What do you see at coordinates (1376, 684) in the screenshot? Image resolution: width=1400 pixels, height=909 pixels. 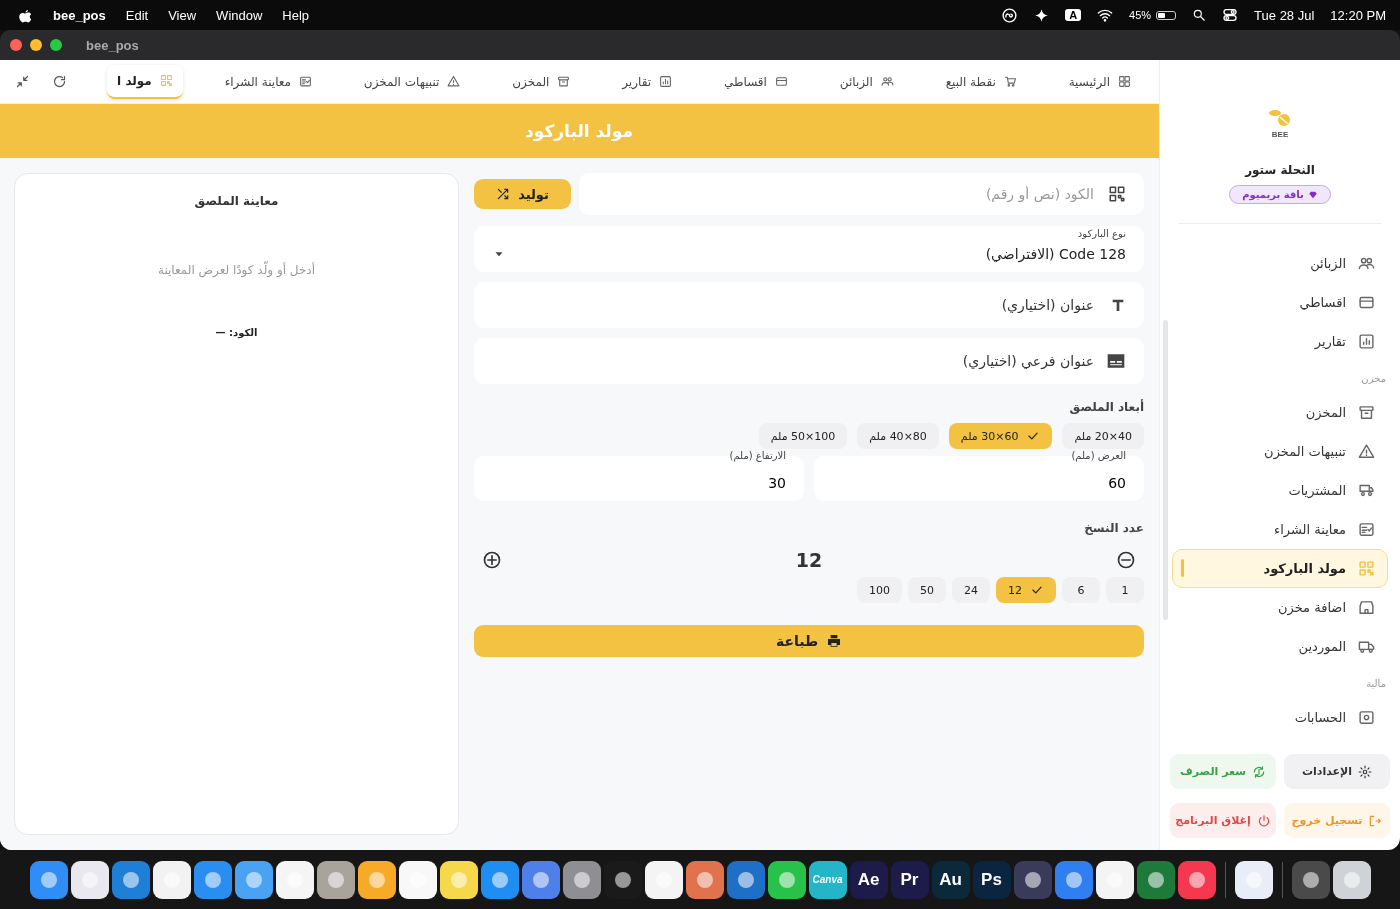 I see `section-label: مالية` at bounding box center [1376, 684].